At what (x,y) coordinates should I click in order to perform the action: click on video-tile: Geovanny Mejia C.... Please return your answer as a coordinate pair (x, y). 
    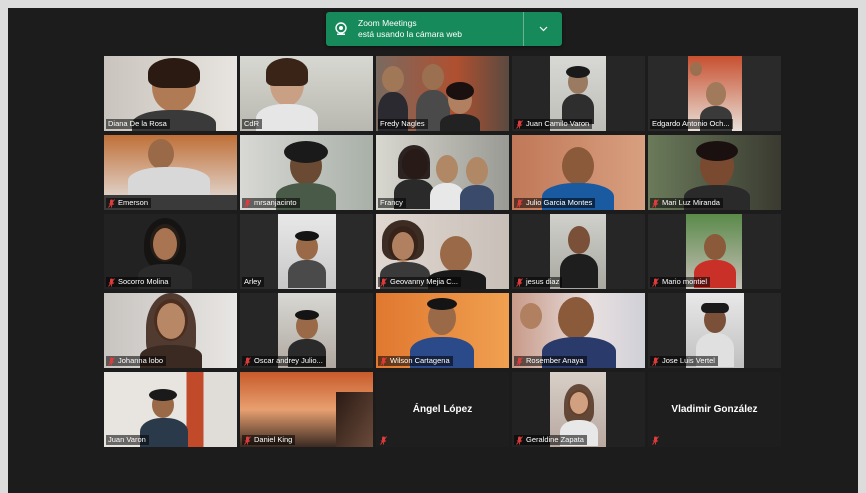
    Looking at the image, I should click on (442, 251).